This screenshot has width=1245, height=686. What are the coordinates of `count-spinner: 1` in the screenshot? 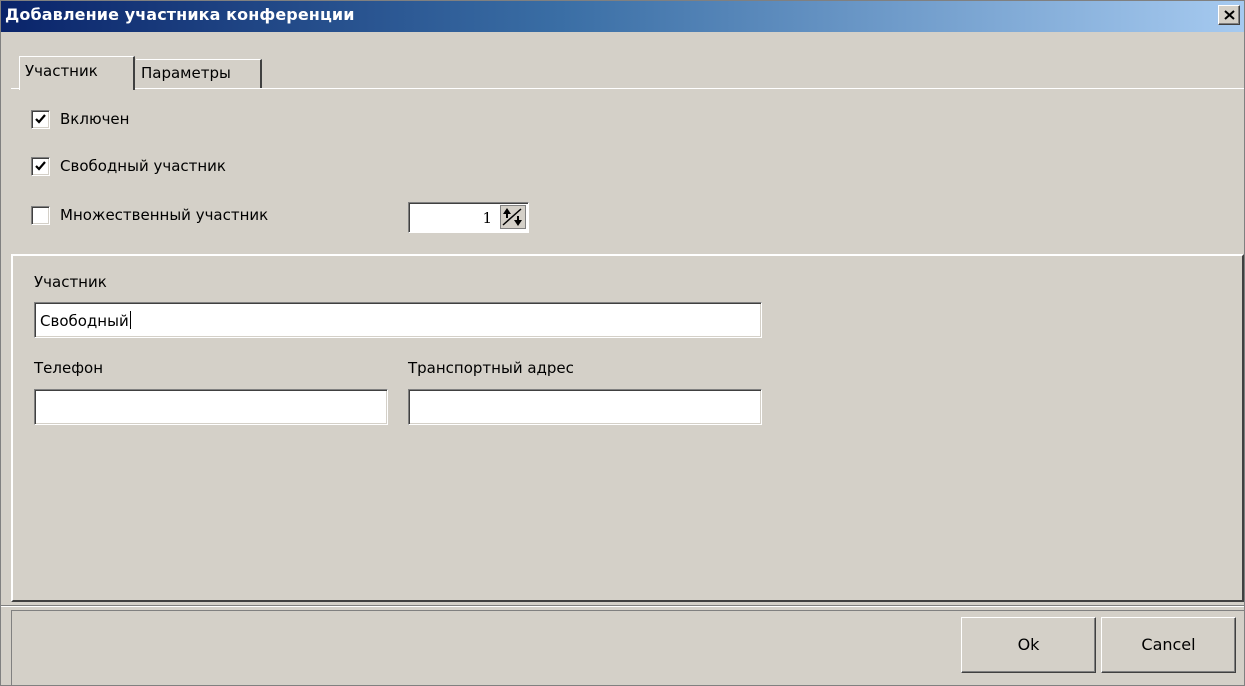 It's located at (468, 217).